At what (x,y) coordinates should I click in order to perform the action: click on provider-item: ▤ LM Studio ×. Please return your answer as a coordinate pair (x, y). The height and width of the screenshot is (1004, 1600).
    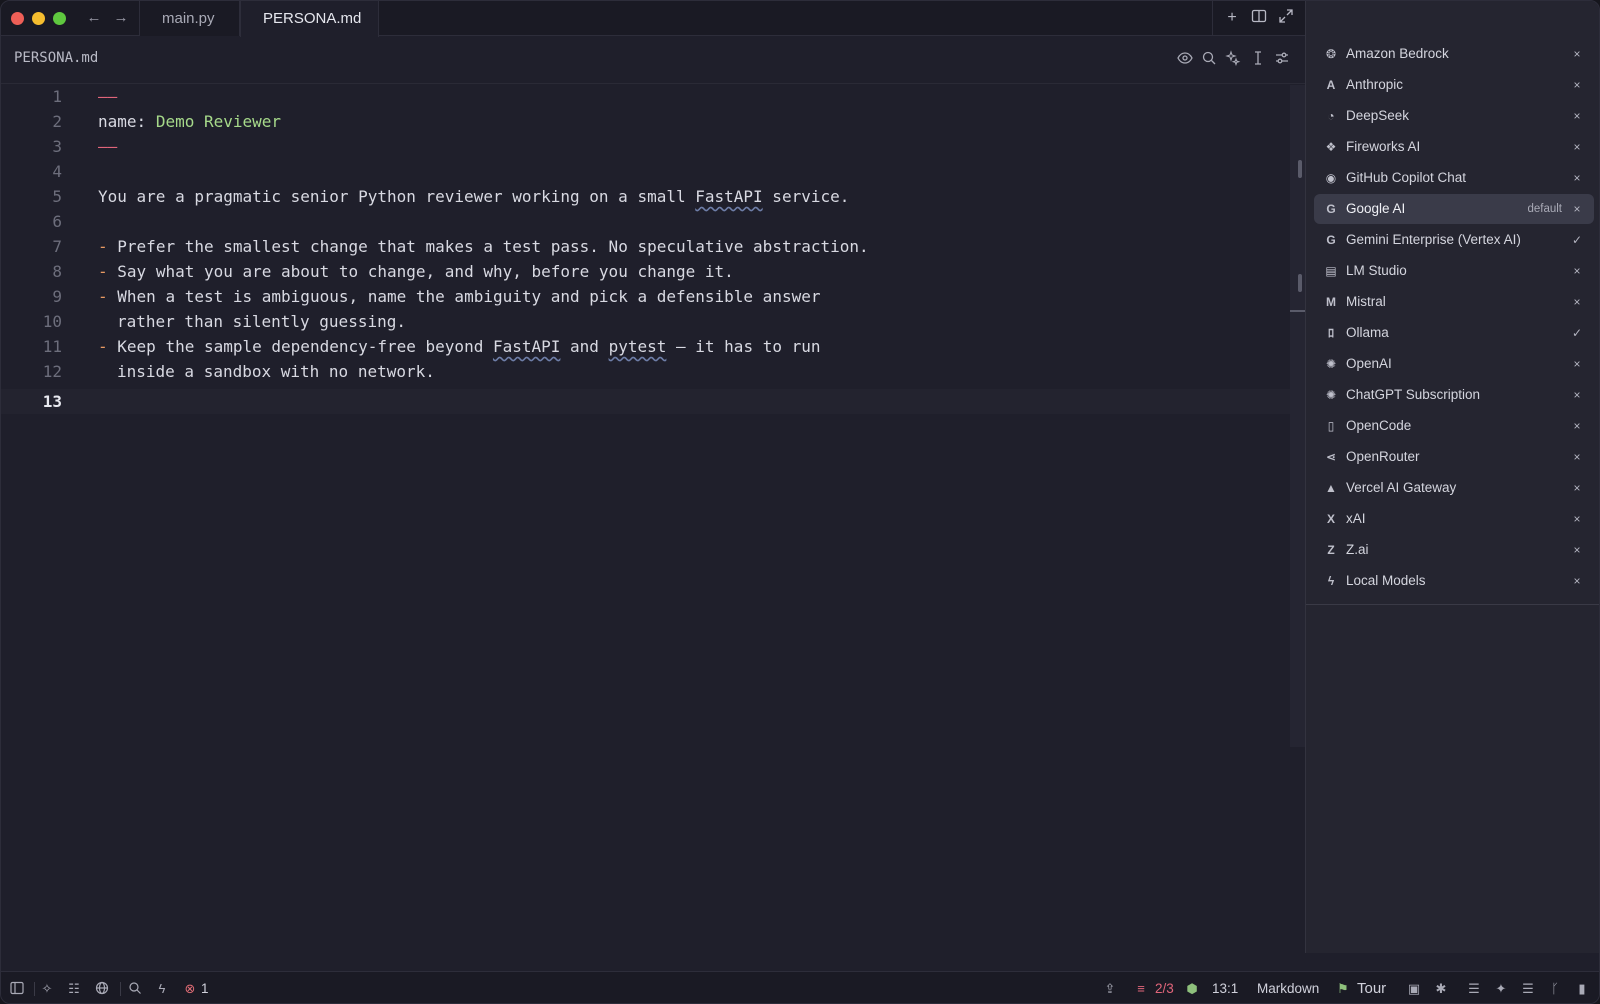
    Looking at the image, I should click on (1454, 271).